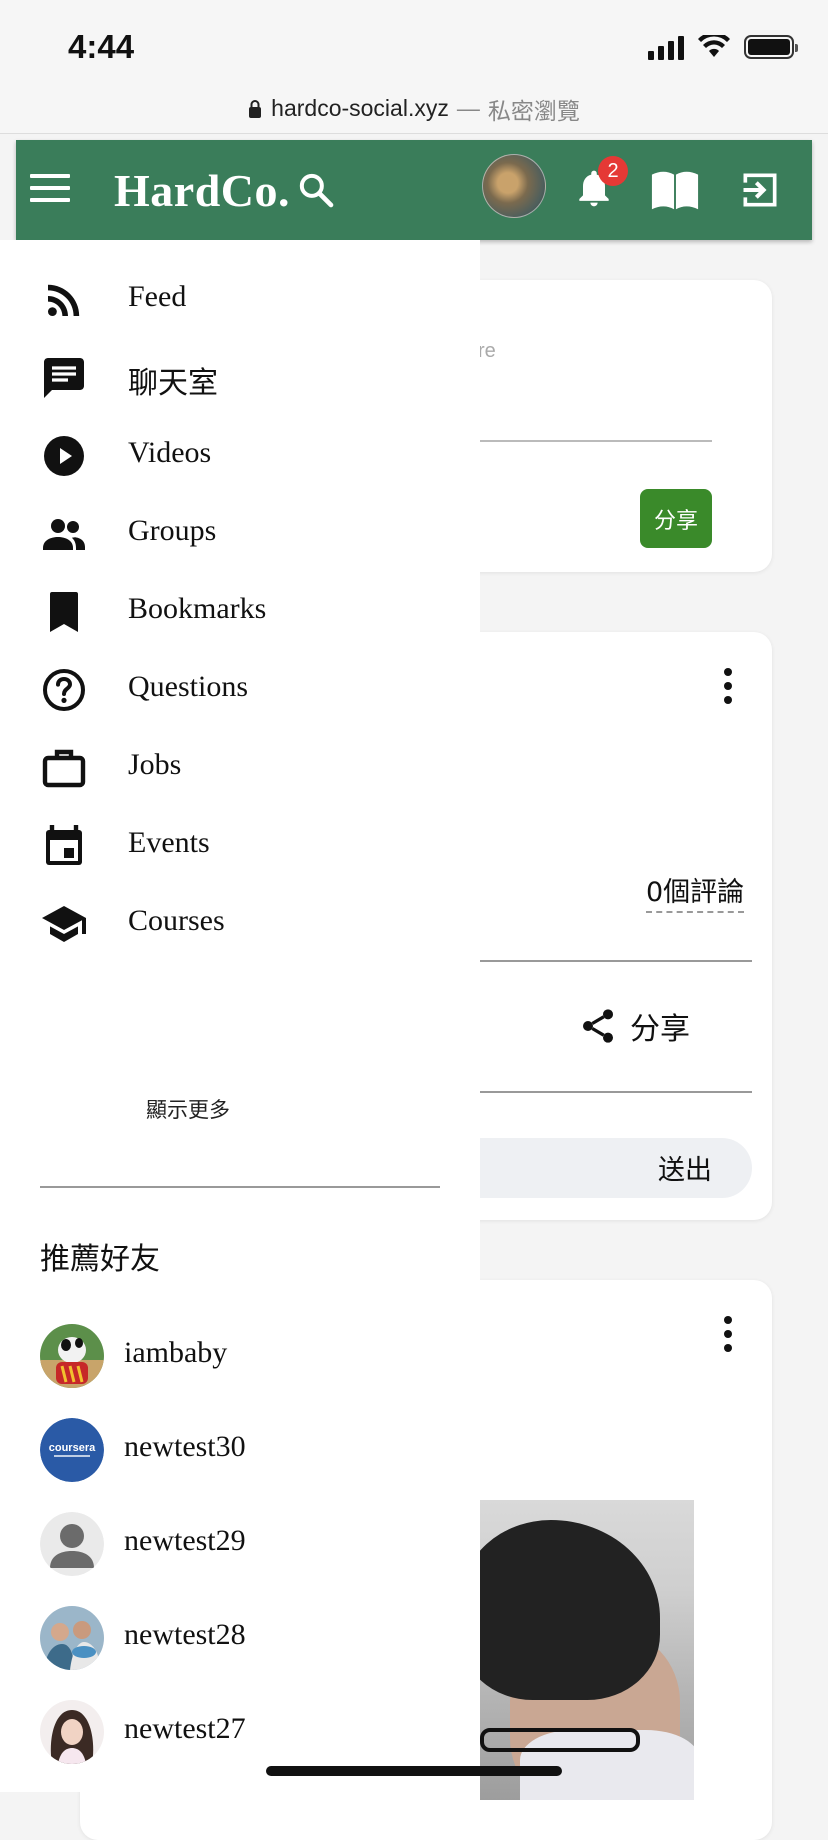 This screenshot has width=828, height=1840. What do you see at coordinates (202, 190) in the screenshot?
I see `brand-logo: HardCo.` at bounding box center [202, 190].